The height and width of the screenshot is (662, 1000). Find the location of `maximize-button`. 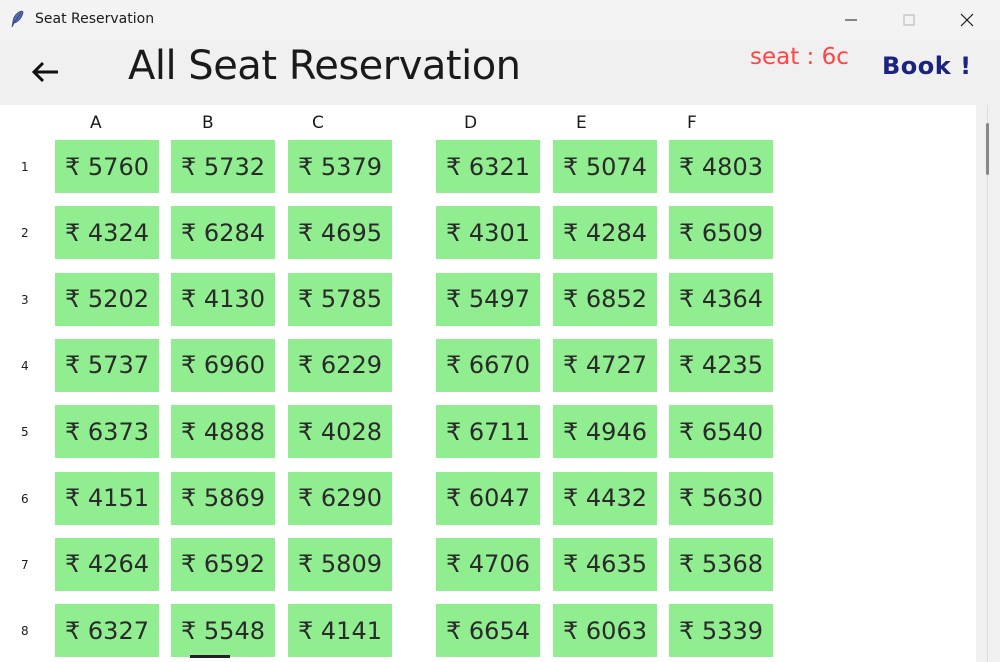

maximize-button is located at coordinates (909, 19).